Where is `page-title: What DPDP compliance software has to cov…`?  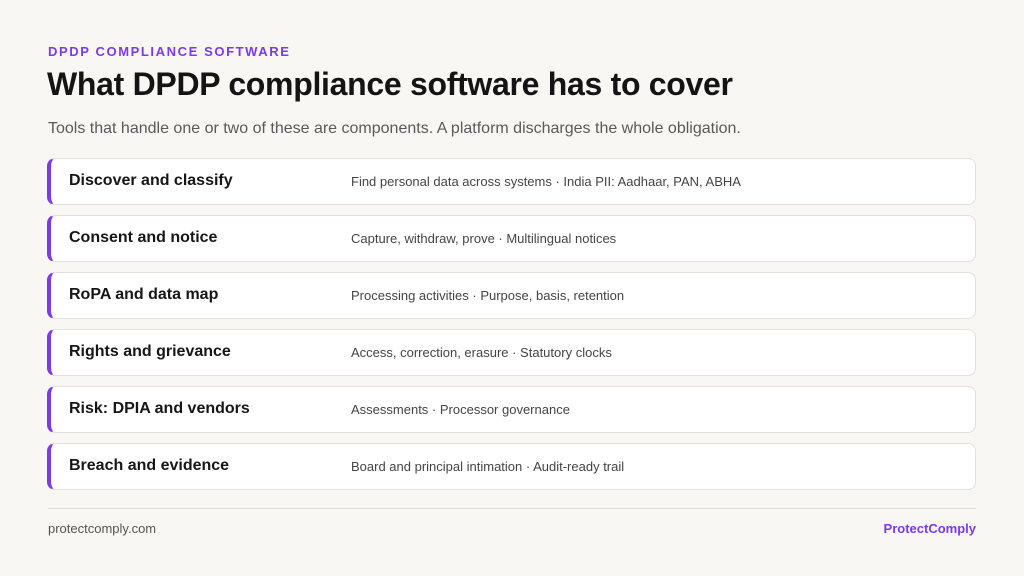
page-title: What DPDP compliance software has to cov… is located at coordinates (390, 84).